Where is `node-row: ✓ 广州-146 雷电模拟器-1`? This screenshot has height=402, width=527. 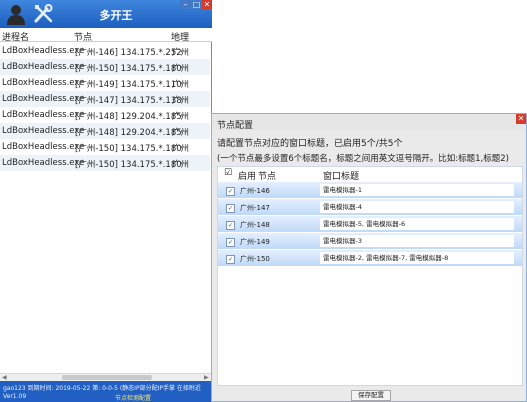 node-row: ✓ 广州-146 雷电模拟器-1 is located at coordinates (370, 190).